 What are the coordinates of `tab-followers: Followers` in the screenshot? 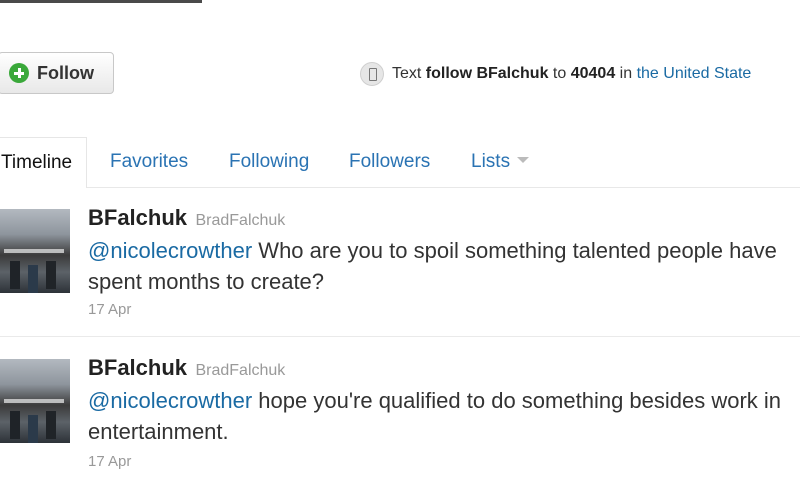 It's located at (389, 162).